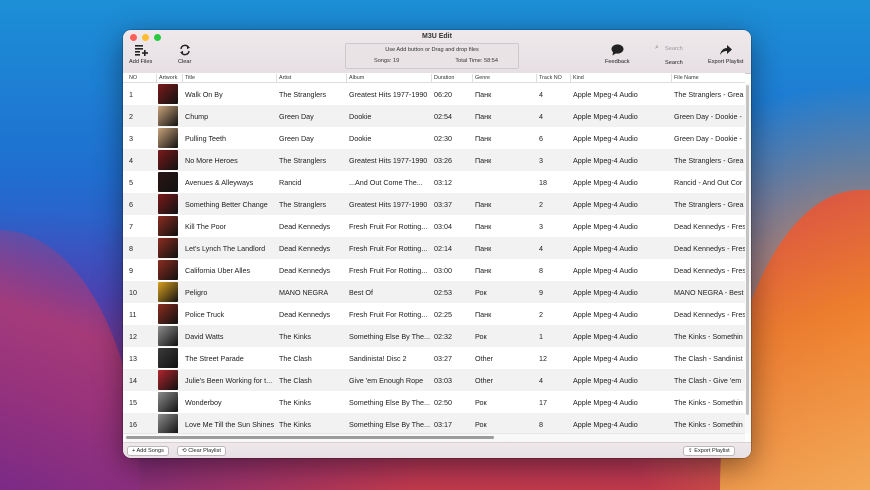 The height and width of the screenshot is (490, 870). I want to click on cell-title: California Uber Alles, so click(218, 270).